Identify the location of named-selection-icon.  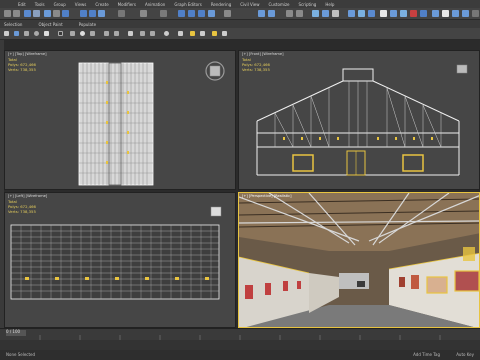
(227, 13).